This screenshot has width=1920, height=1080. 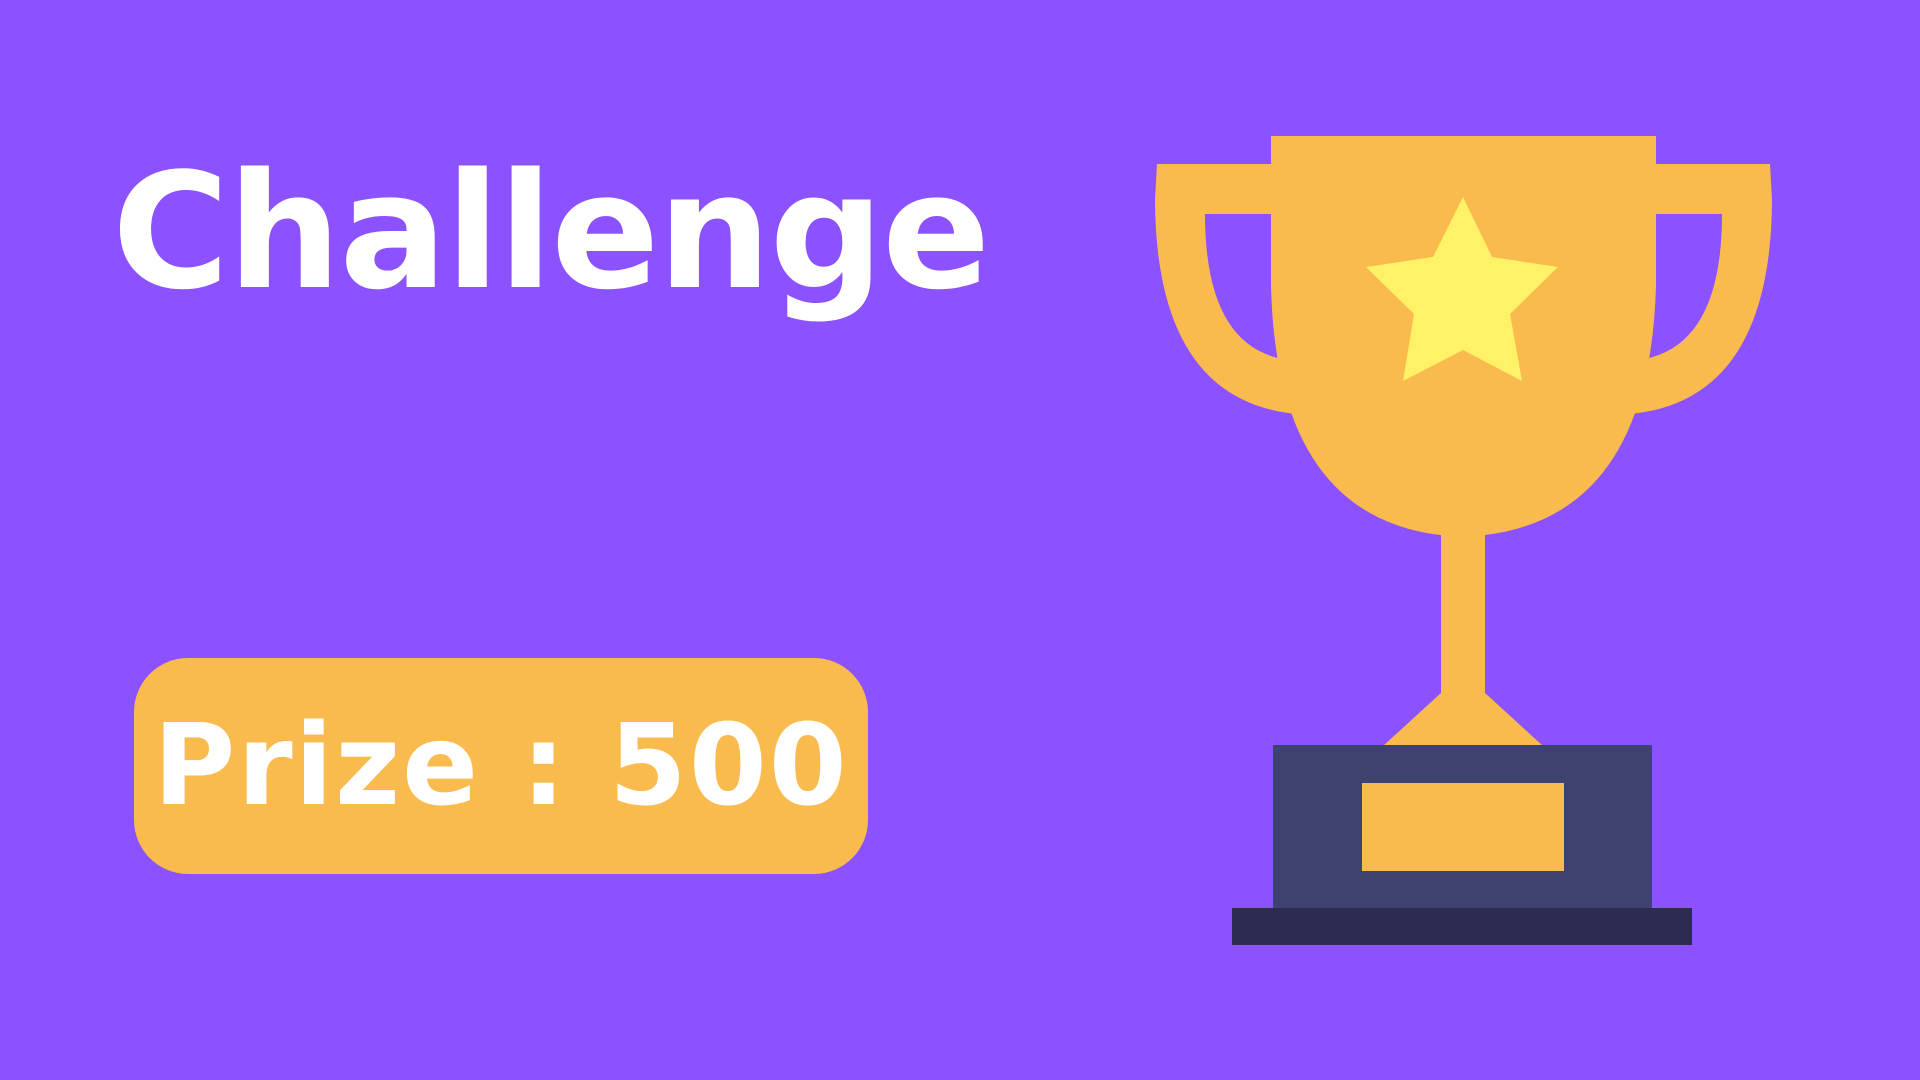 What do you see at coordinates (1462, 926) in the screenshot?
I see `trophy-plinth` at bounding box center [1462, 926].